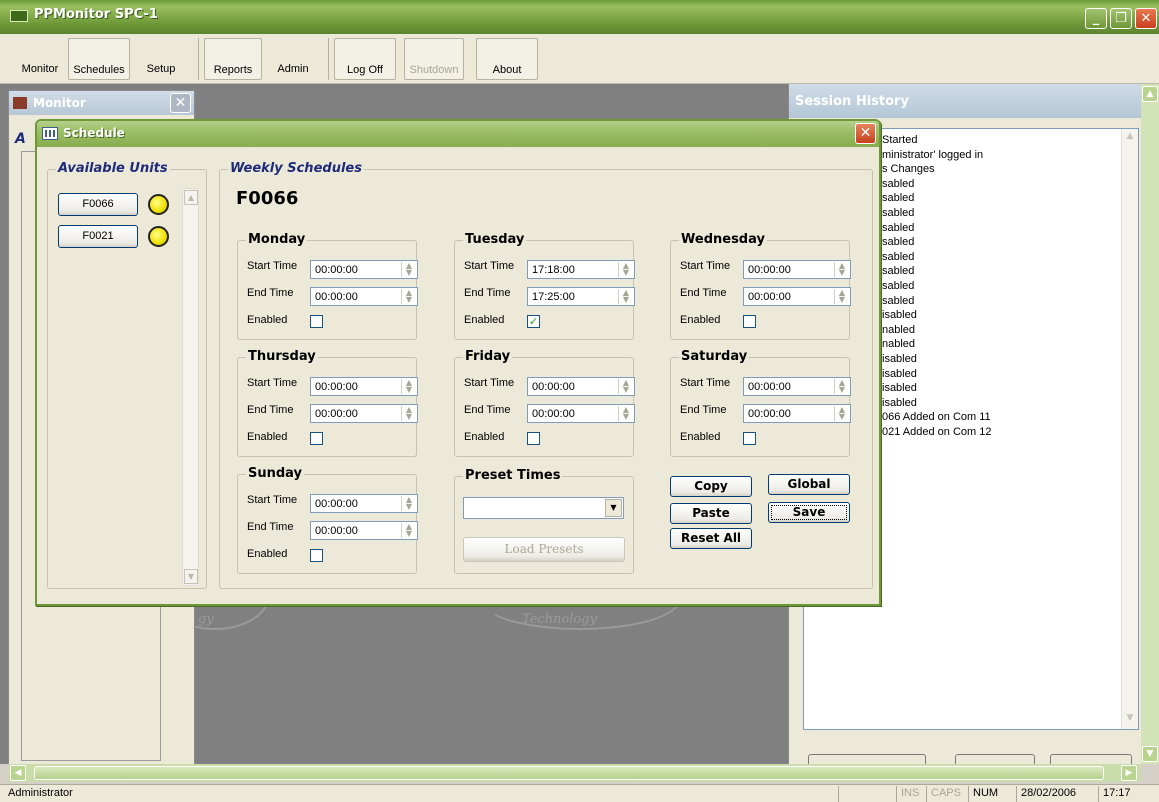  What do you see at coordinates (296, 168) in the screenshot?
I see `weekly-schedules-label: Weekly Schedules` at bounding box center [296, 168].